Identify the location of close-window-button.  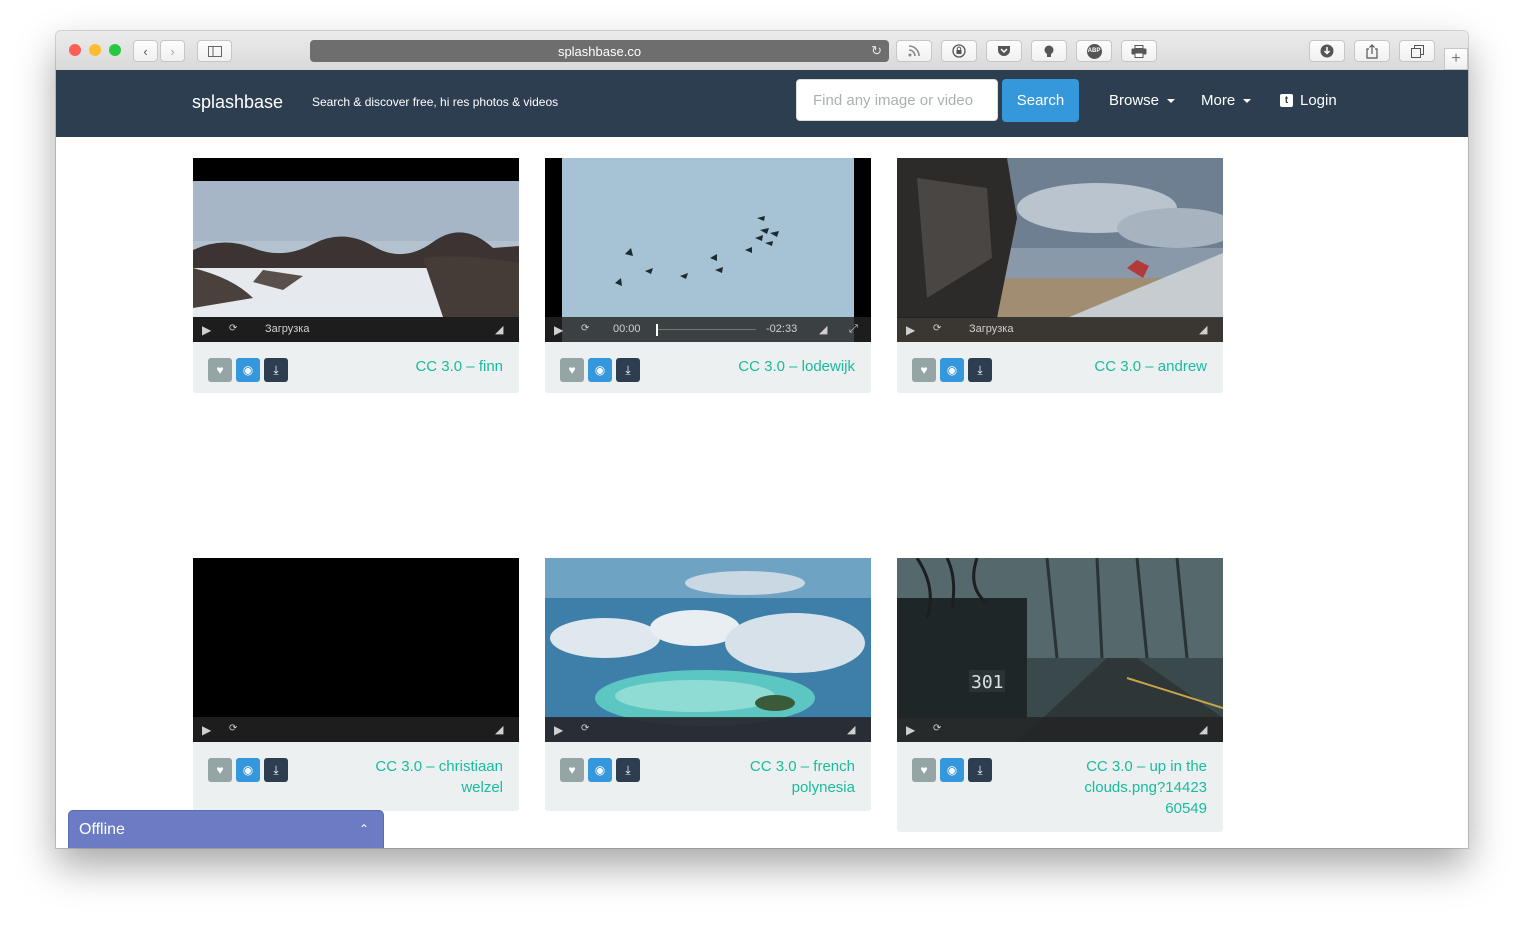
(75, 50).